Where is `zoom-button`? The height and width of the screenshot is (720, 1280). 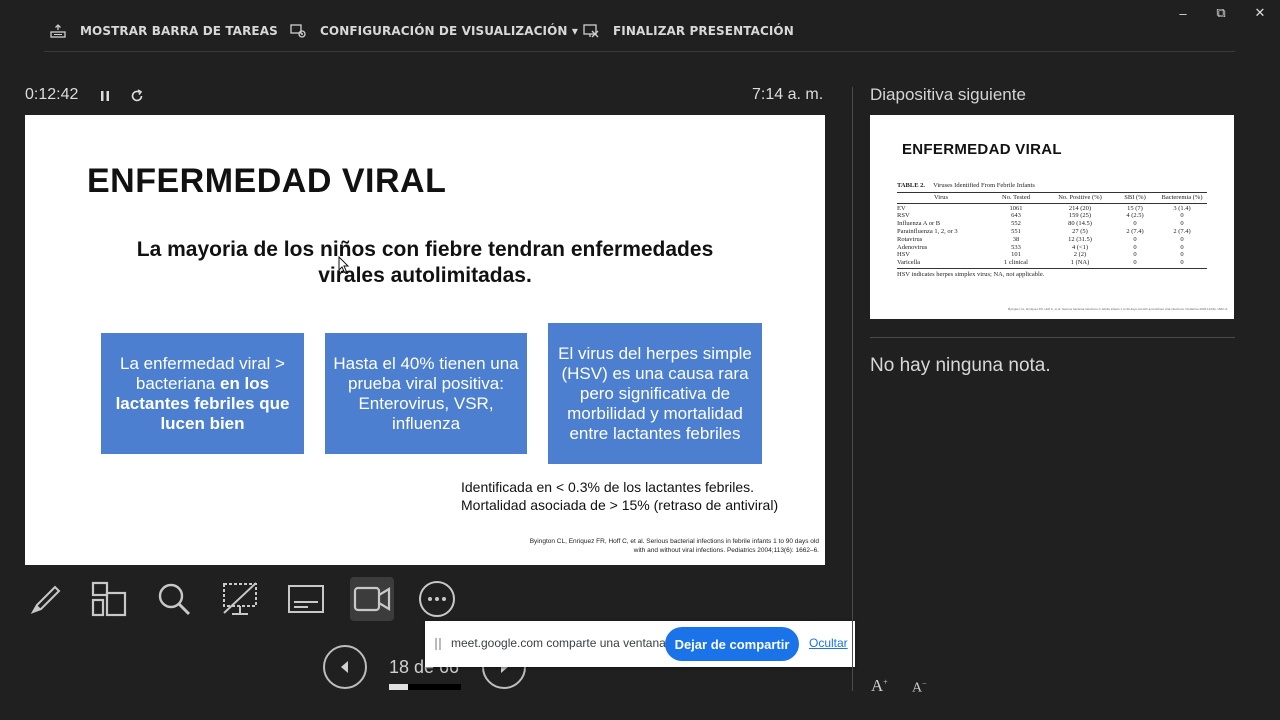
zoom-button is located at coordinates (174, 599).